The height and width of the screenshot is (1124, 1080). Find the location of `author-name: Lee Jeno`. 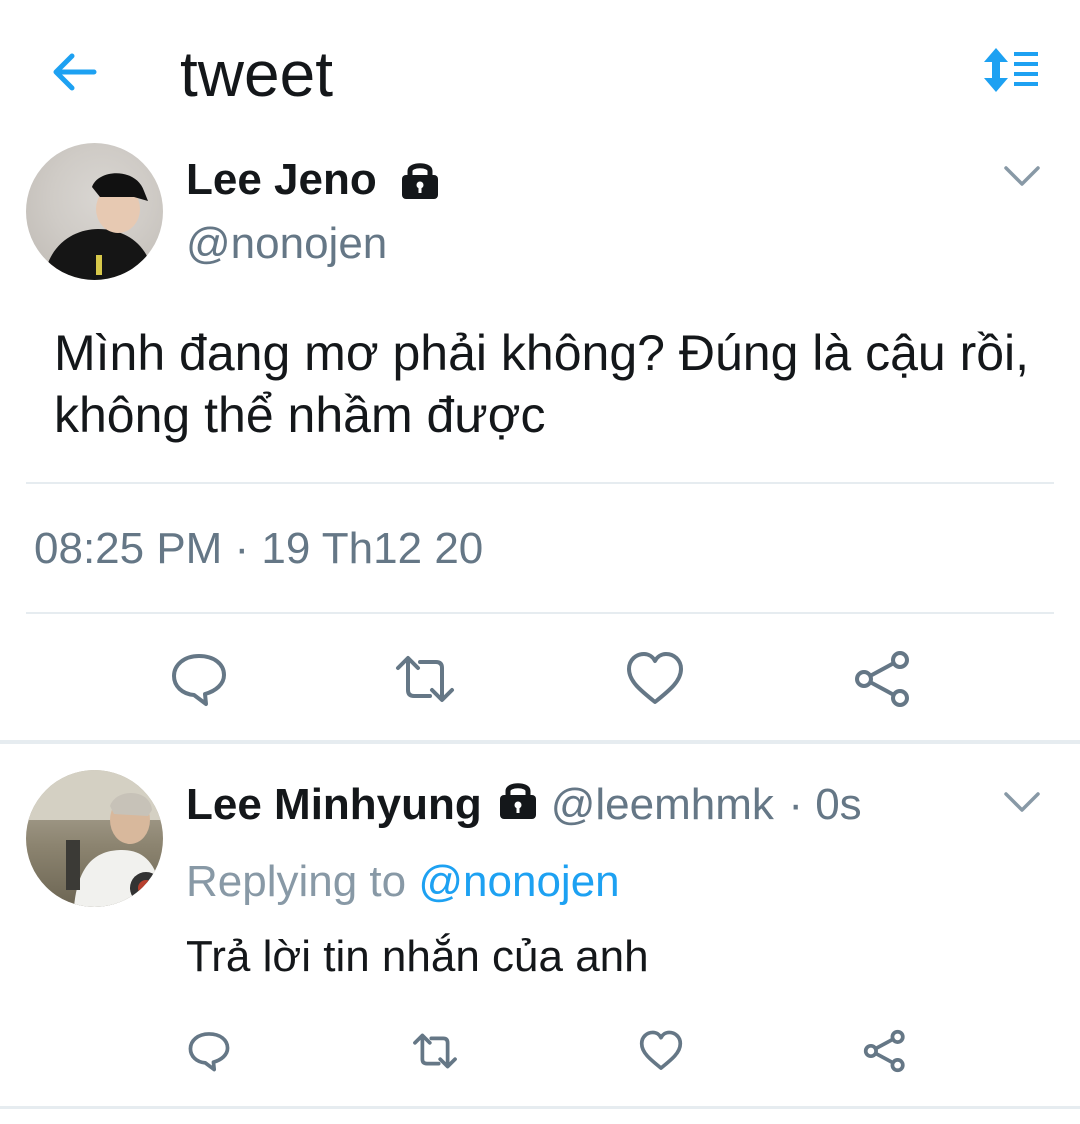

author-name: Lee Jeno is located at coordinates (281, 180).